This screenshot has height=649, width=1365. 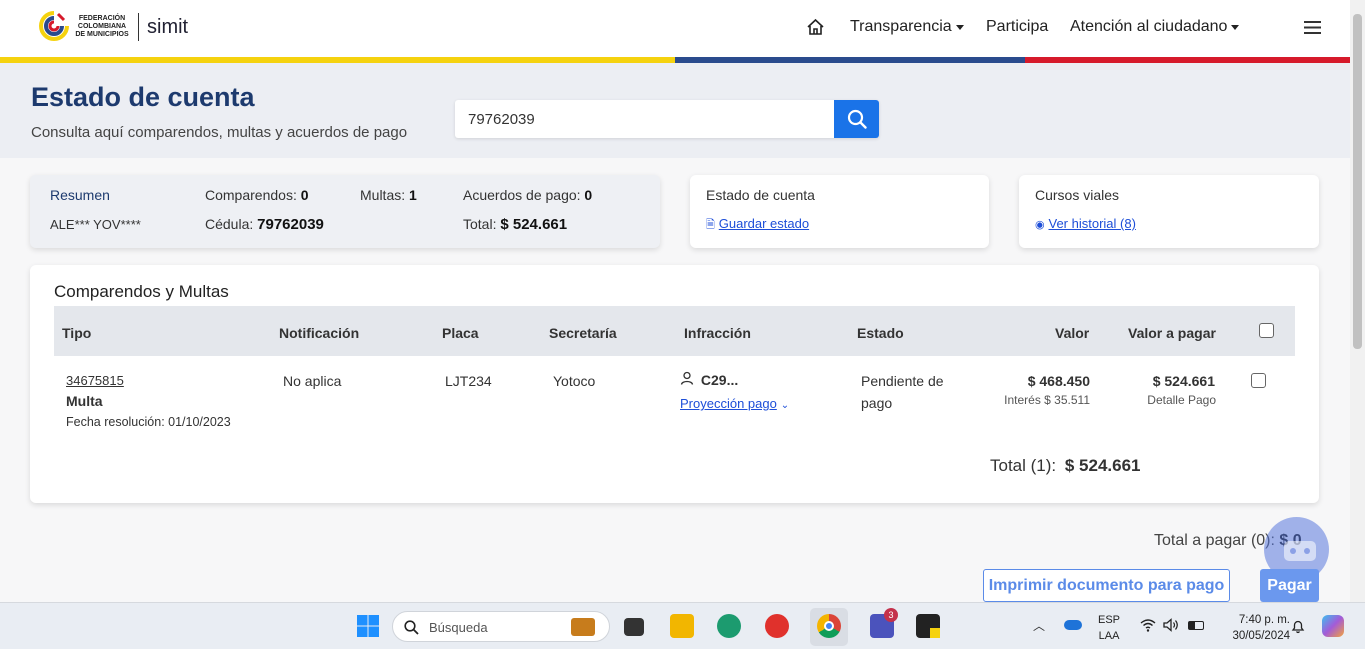 What do you see at coordinates (588, 195) in the screenshot?
I see `acuerdos-value: 0` at bounding box center [588, 195].